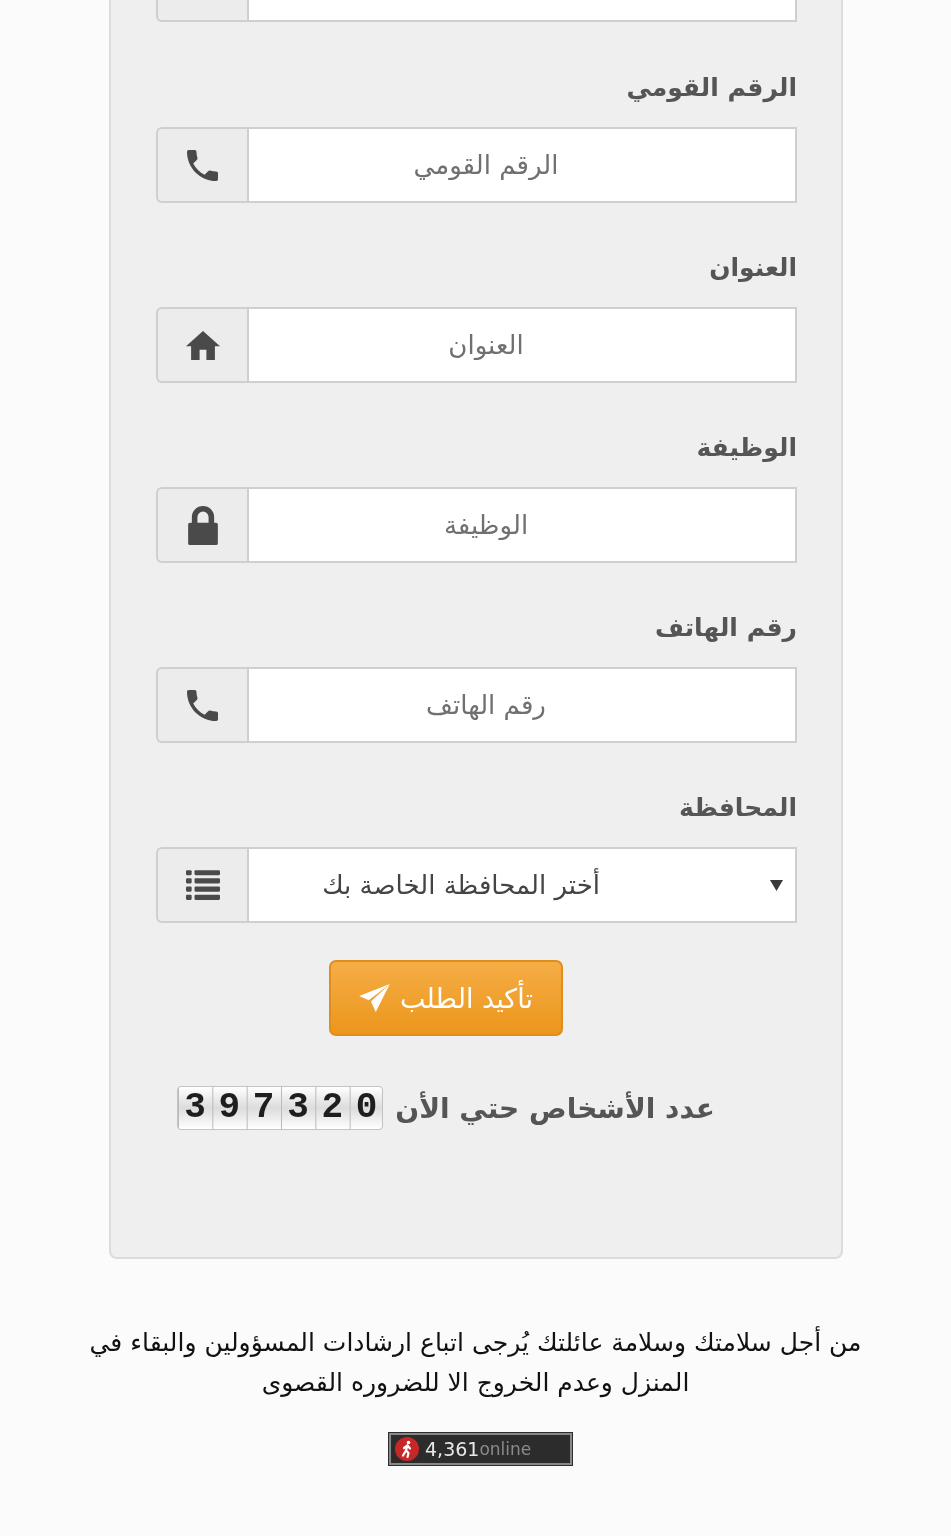  I want to click on governorate-select: أختر المحافظة الخاصة بك, so click(522, 885).